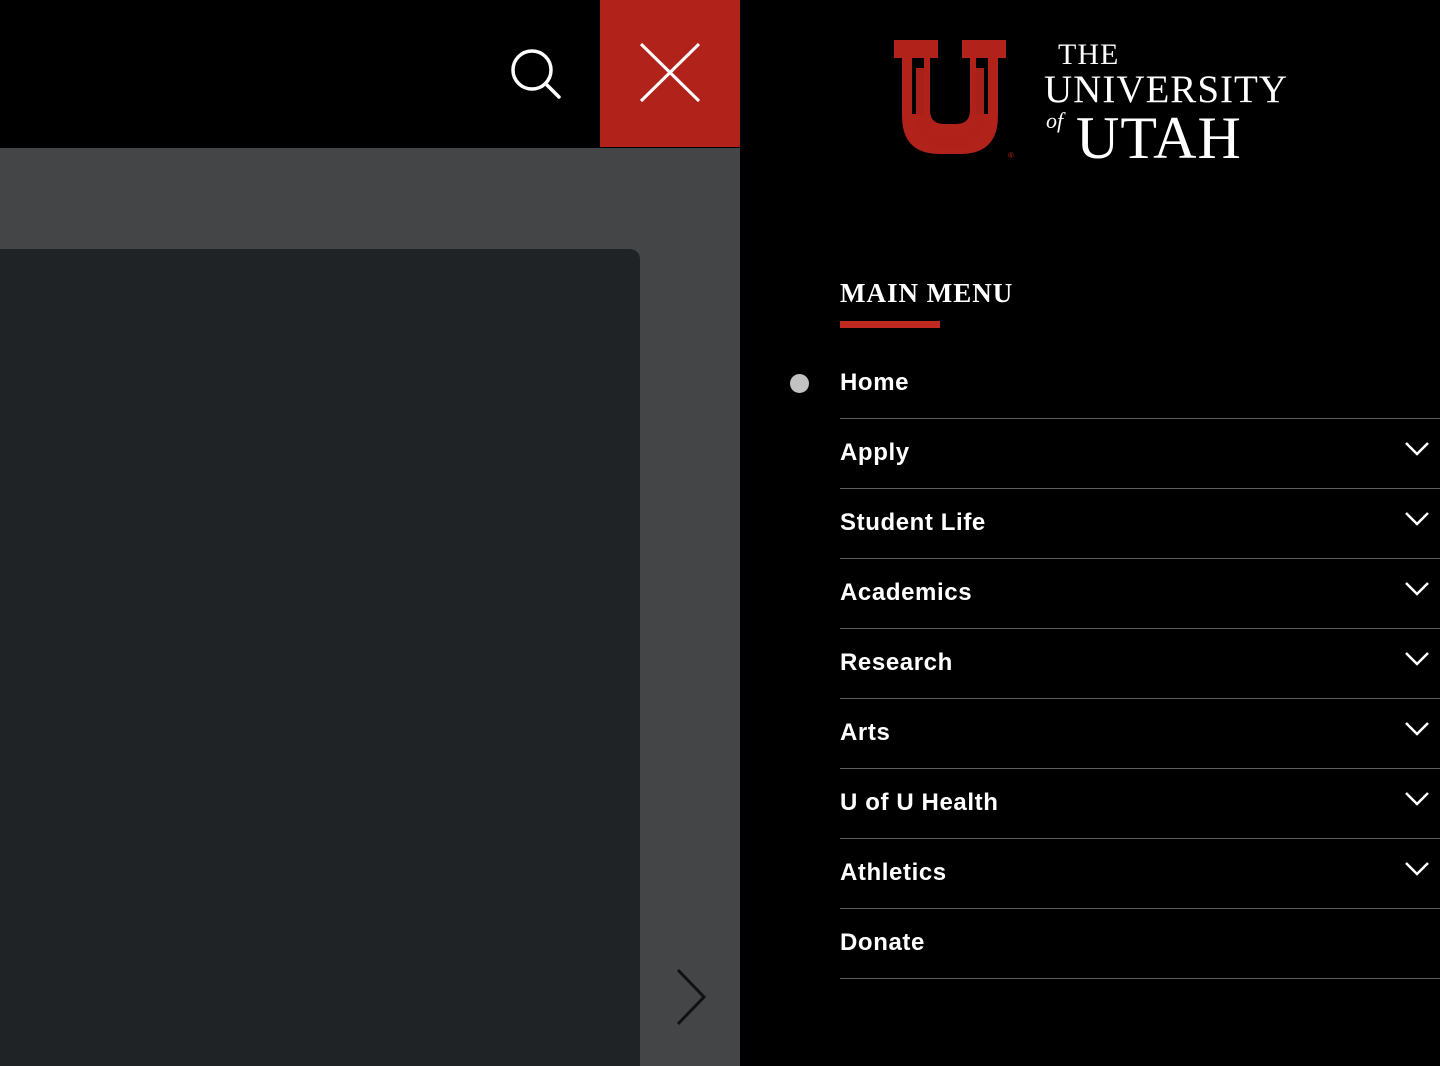 This screenshot has width=1440, height=1066. What do you see at coordinates (893, 872) in the screenshot?
I see `menu-item-label: Athletics` at bounding box center [893, 872].